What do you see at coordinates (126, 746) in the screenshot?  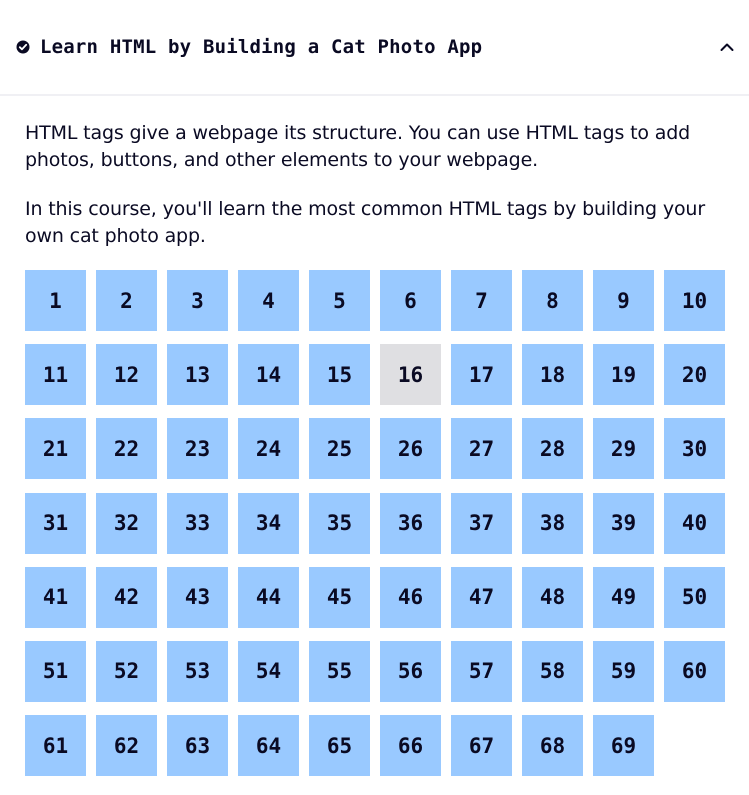 I see `step-button: 62` at bounding box center [126, 746].